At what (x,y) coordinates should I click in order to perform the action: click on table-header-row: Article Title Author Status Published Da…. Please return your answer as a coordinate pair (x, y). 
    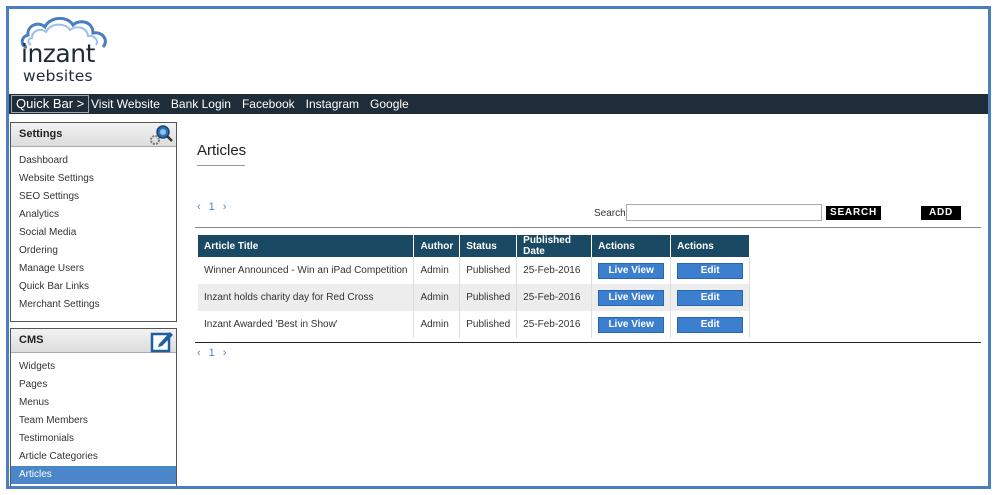
    Looking at the image, I should click on (474, 246).